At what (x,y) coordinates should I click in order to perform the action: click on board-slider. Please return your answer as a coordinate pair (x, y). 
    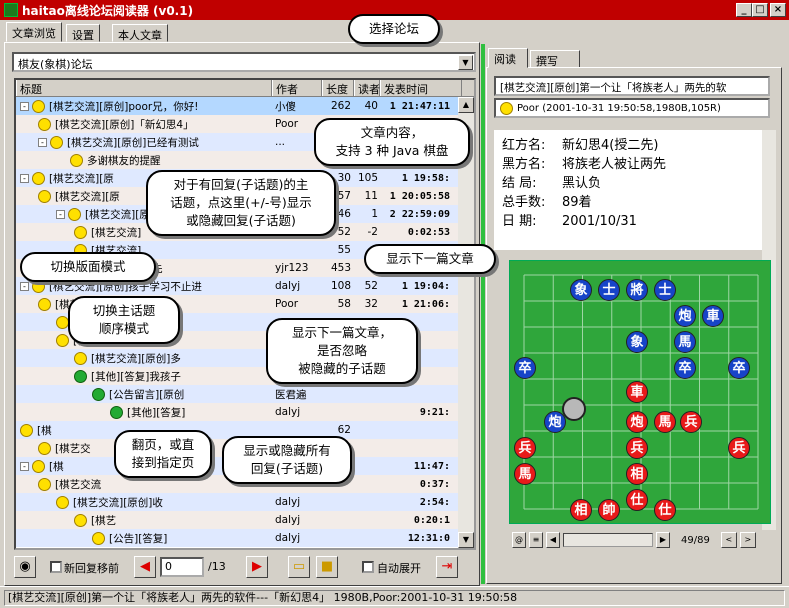
    Looking at the image, I should click on (608, 540).